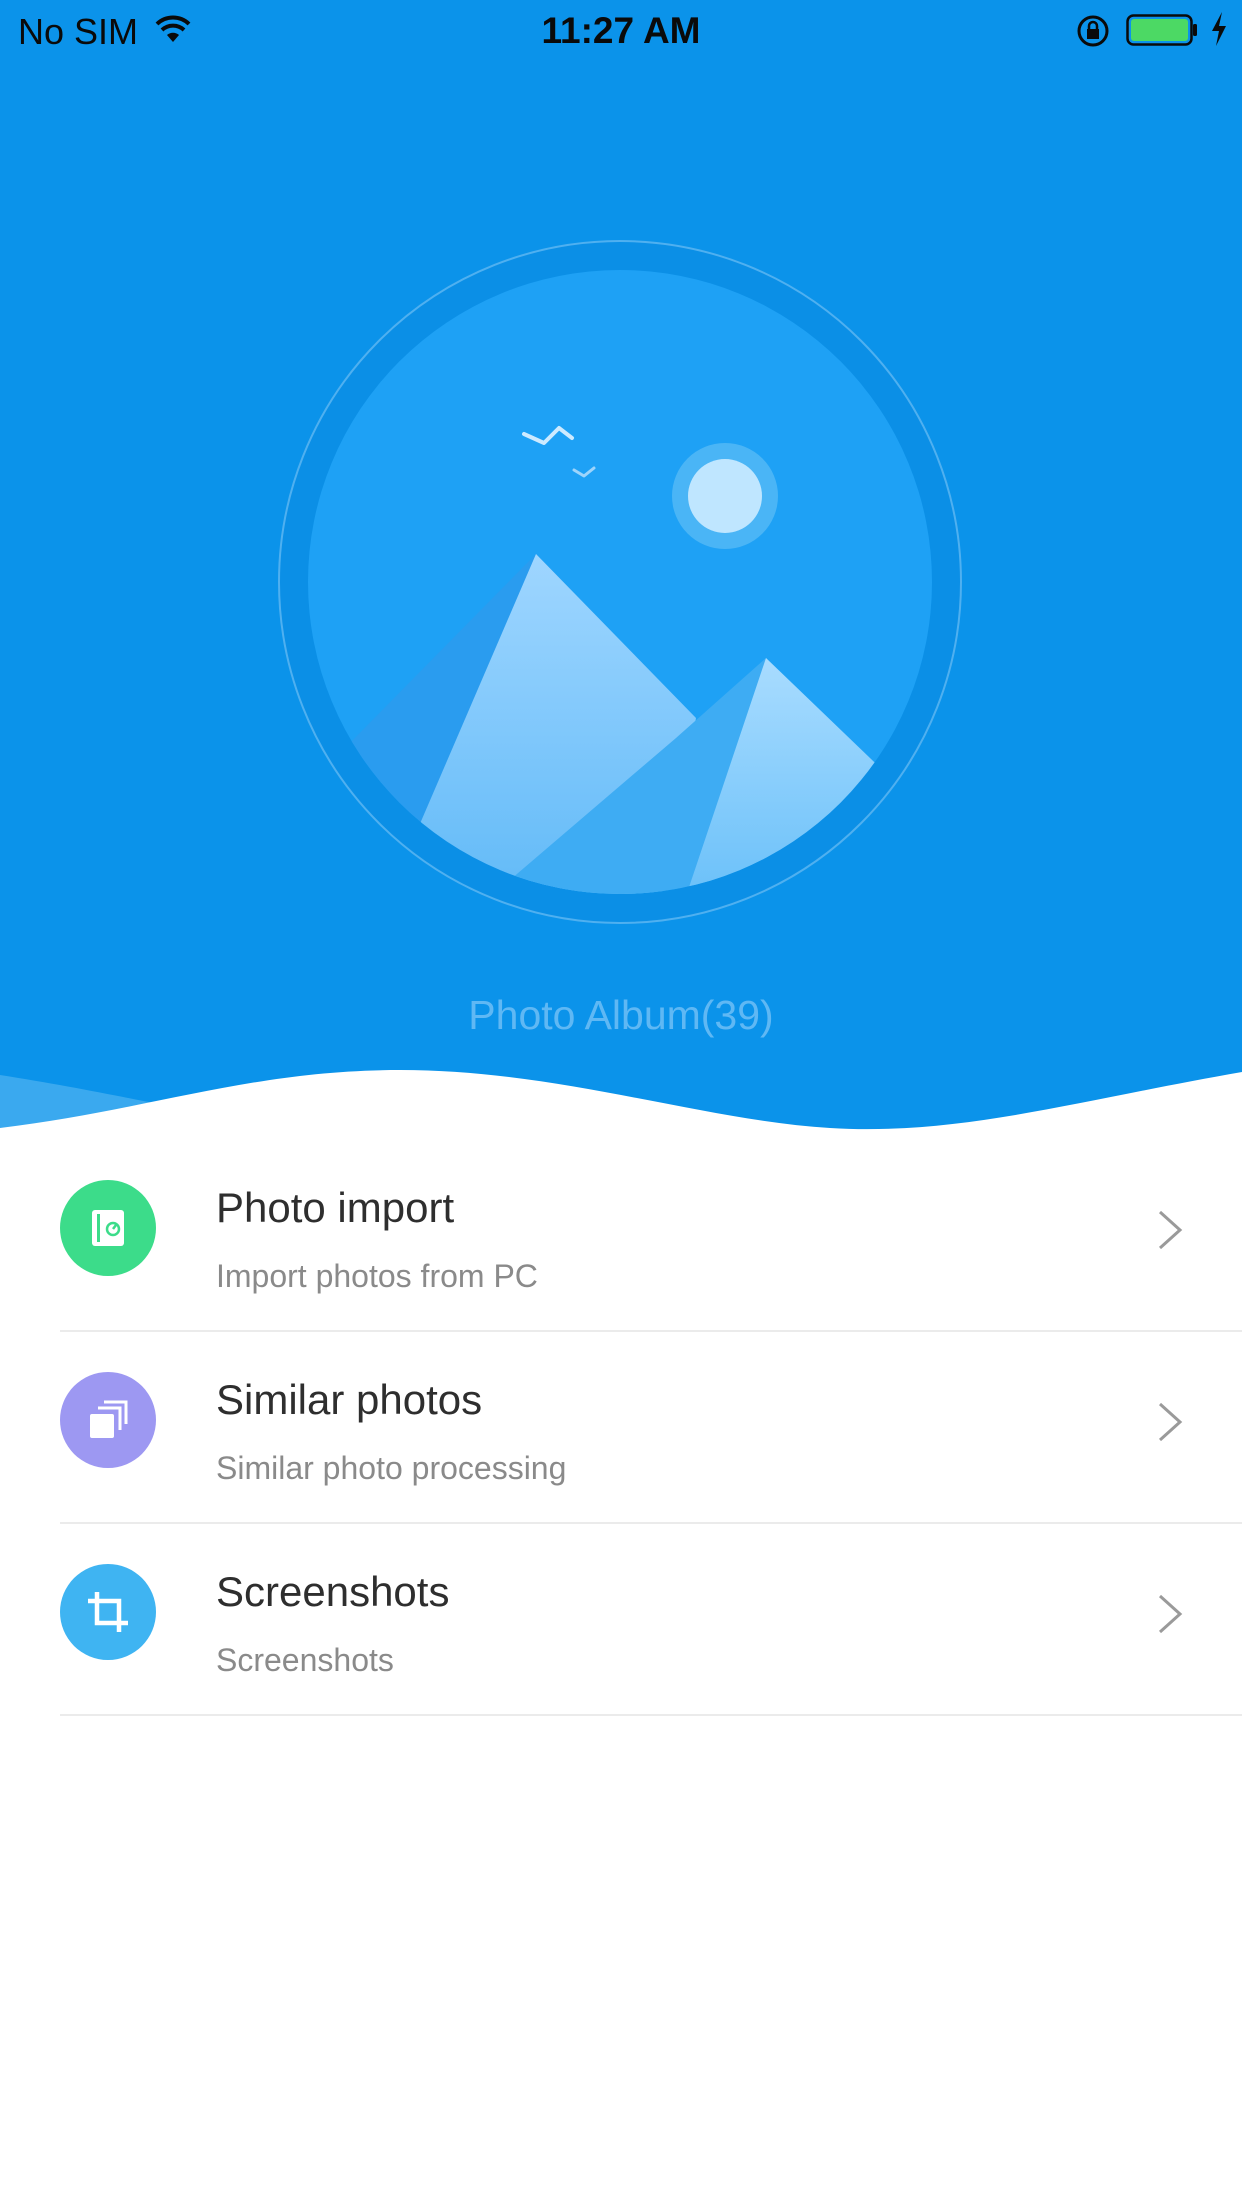  I want to click on charging-bolt-icon, so click(1219, 29).